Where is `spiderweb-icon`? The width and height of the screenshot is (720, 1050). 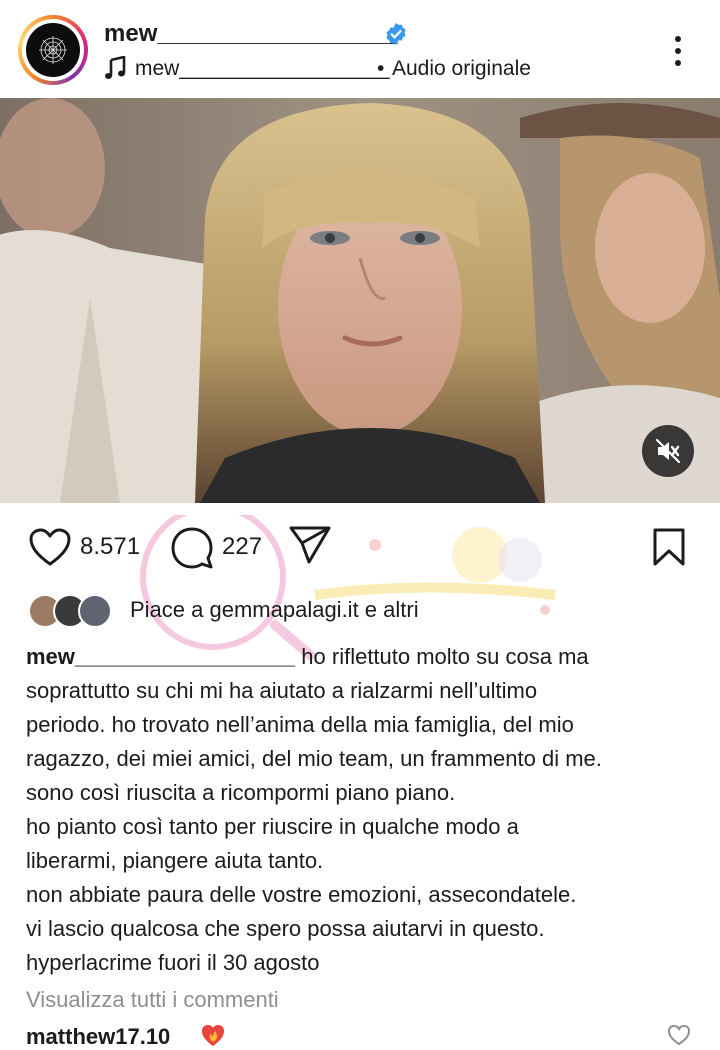 spiderweb-icon is located at coordinates (53, 50).